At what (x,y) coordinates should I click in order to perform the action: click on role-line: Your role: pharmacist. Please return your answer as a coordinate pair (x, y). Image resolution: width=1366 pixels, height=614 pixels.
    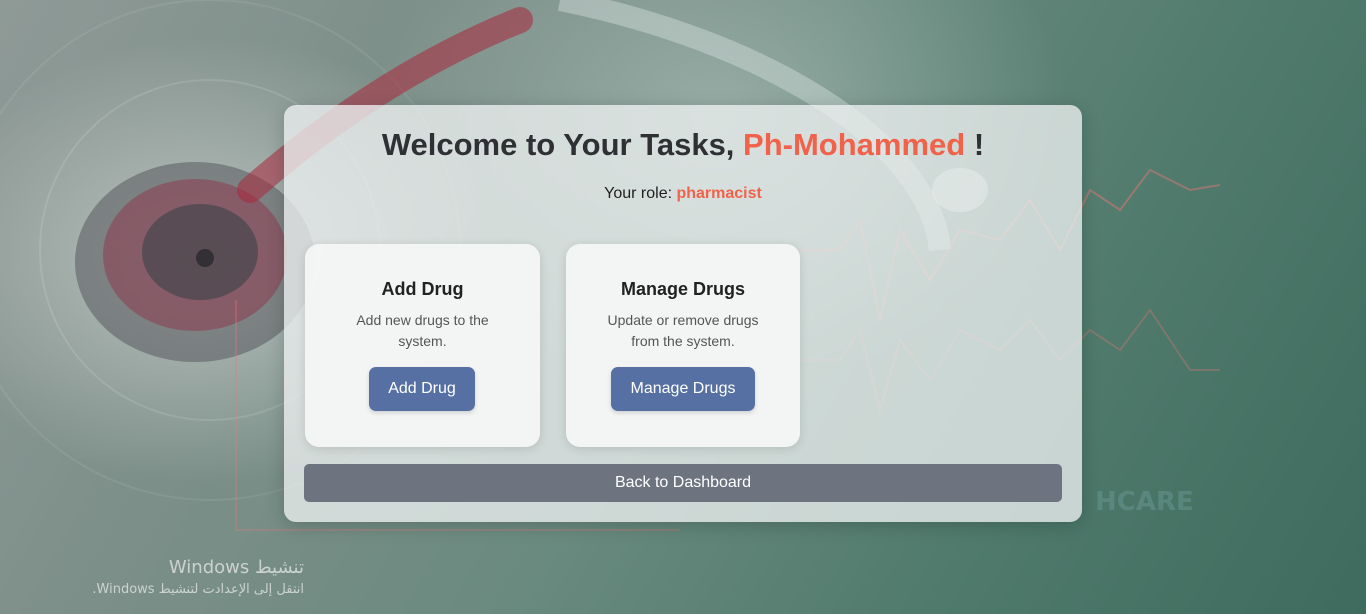
    Looking at the image, I should click on (683, 194).